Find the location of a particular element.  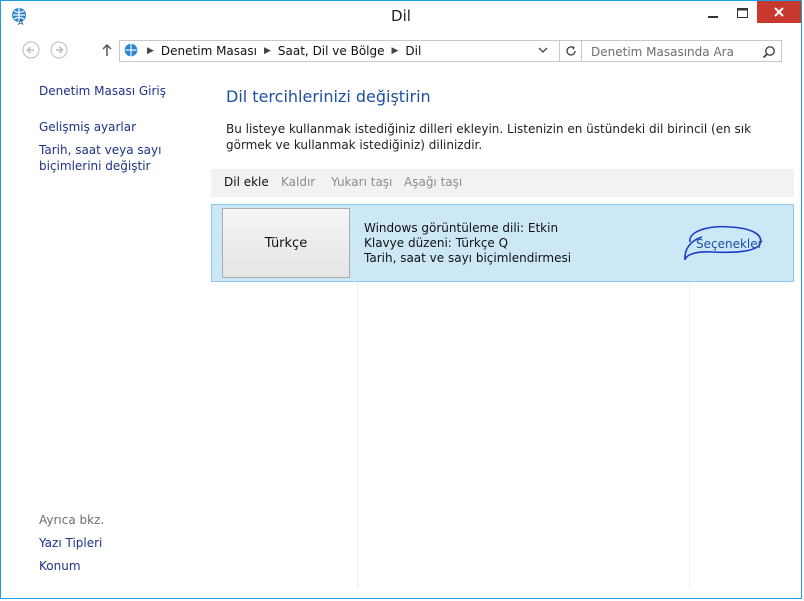

add-language-button: Dil ekle is located at coordinates (246, 182).